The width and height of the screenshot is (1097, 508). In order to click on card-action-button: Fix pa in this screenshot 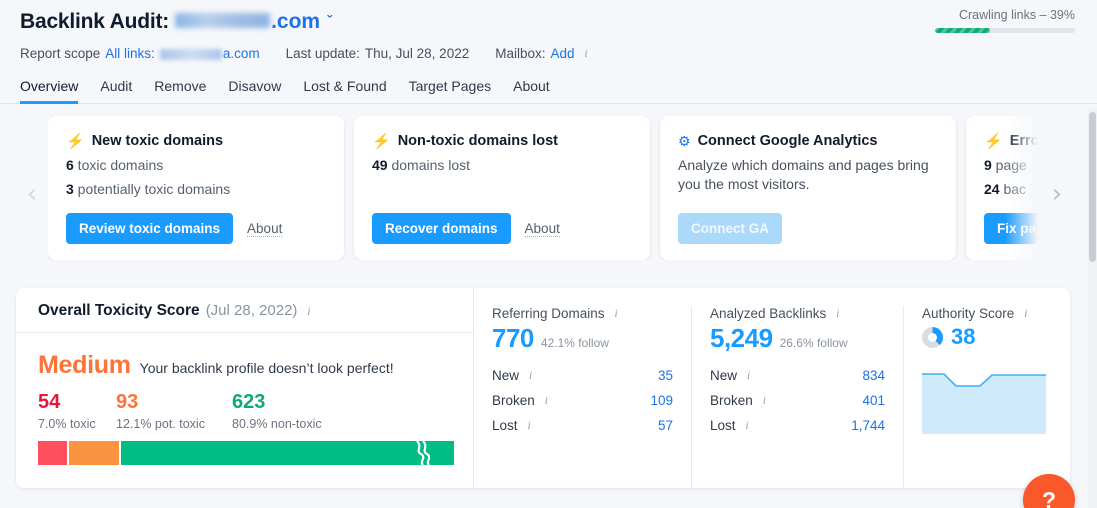, I will do `click(1017, 228)`.